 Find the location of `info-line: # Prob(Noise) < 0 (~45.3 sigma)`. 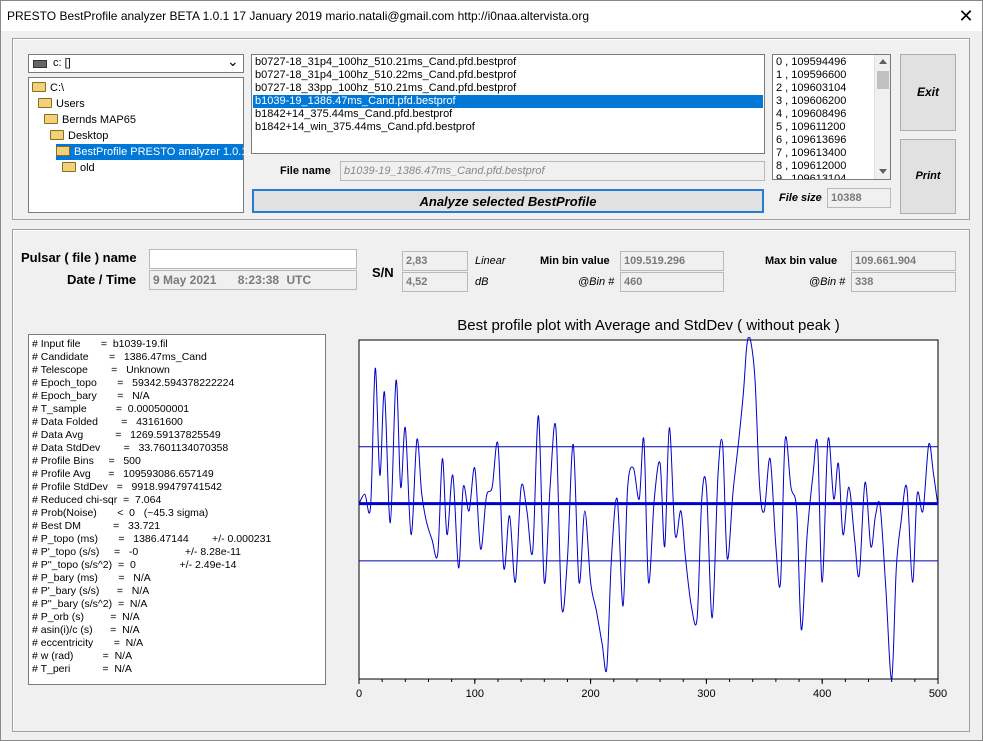

info-line: # Prob(Noise) < 0 (~45.3 sigma) is located at coordinates (120, 513).